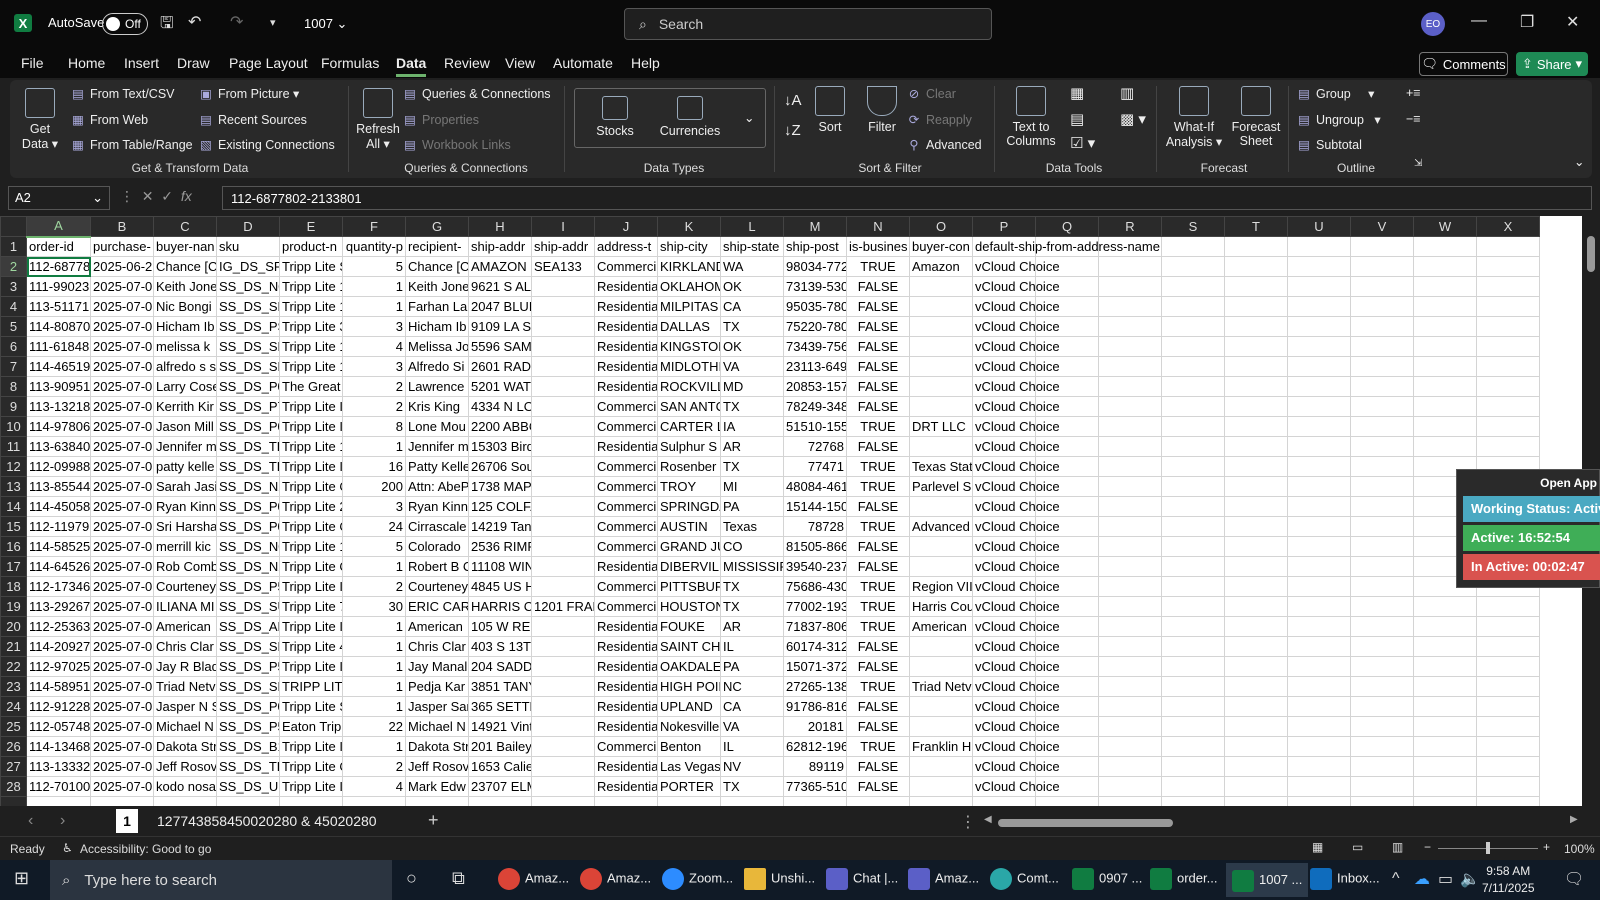 This screenshot has width=1600, height=900. Describe the element at coordinates (1470, 879) in the screenshot. I see `volume-icon: 🔈` at that location.